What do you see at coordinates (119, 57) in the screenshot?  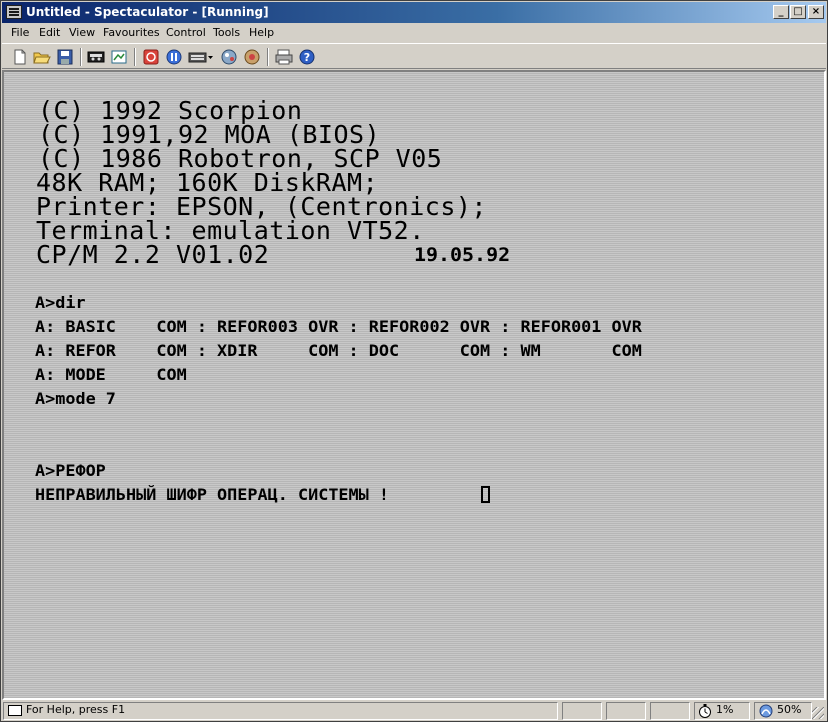 I see `snapshot-icon` at bounding box center [119, 57].